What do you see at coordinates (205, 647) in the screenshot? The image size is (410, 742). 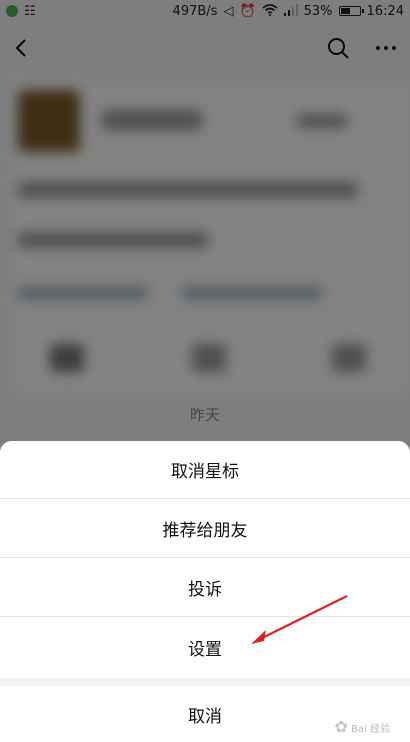 I see `settings-button: 设置` at bounding box center [205, 647].